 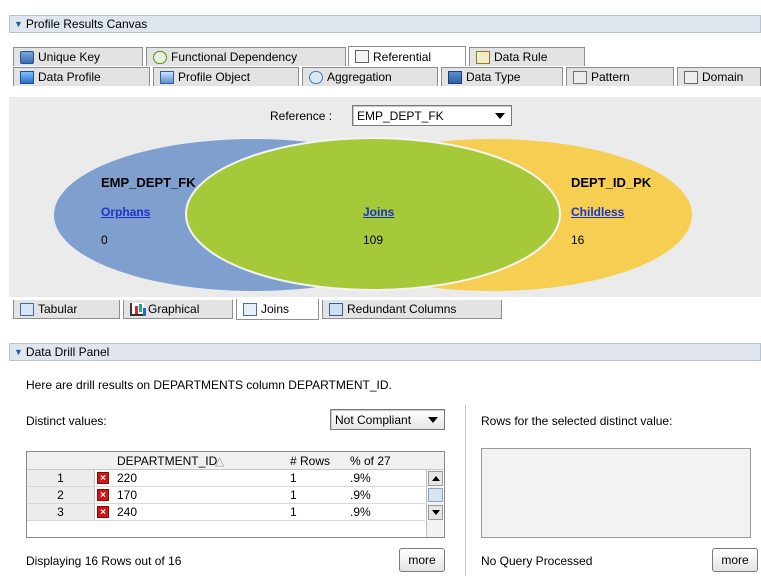 What do you see at coordinates (412, 309) in the screenshot?
I see `tab-redundant-columns: Redundant Columns` at bounding box center [412, 309].